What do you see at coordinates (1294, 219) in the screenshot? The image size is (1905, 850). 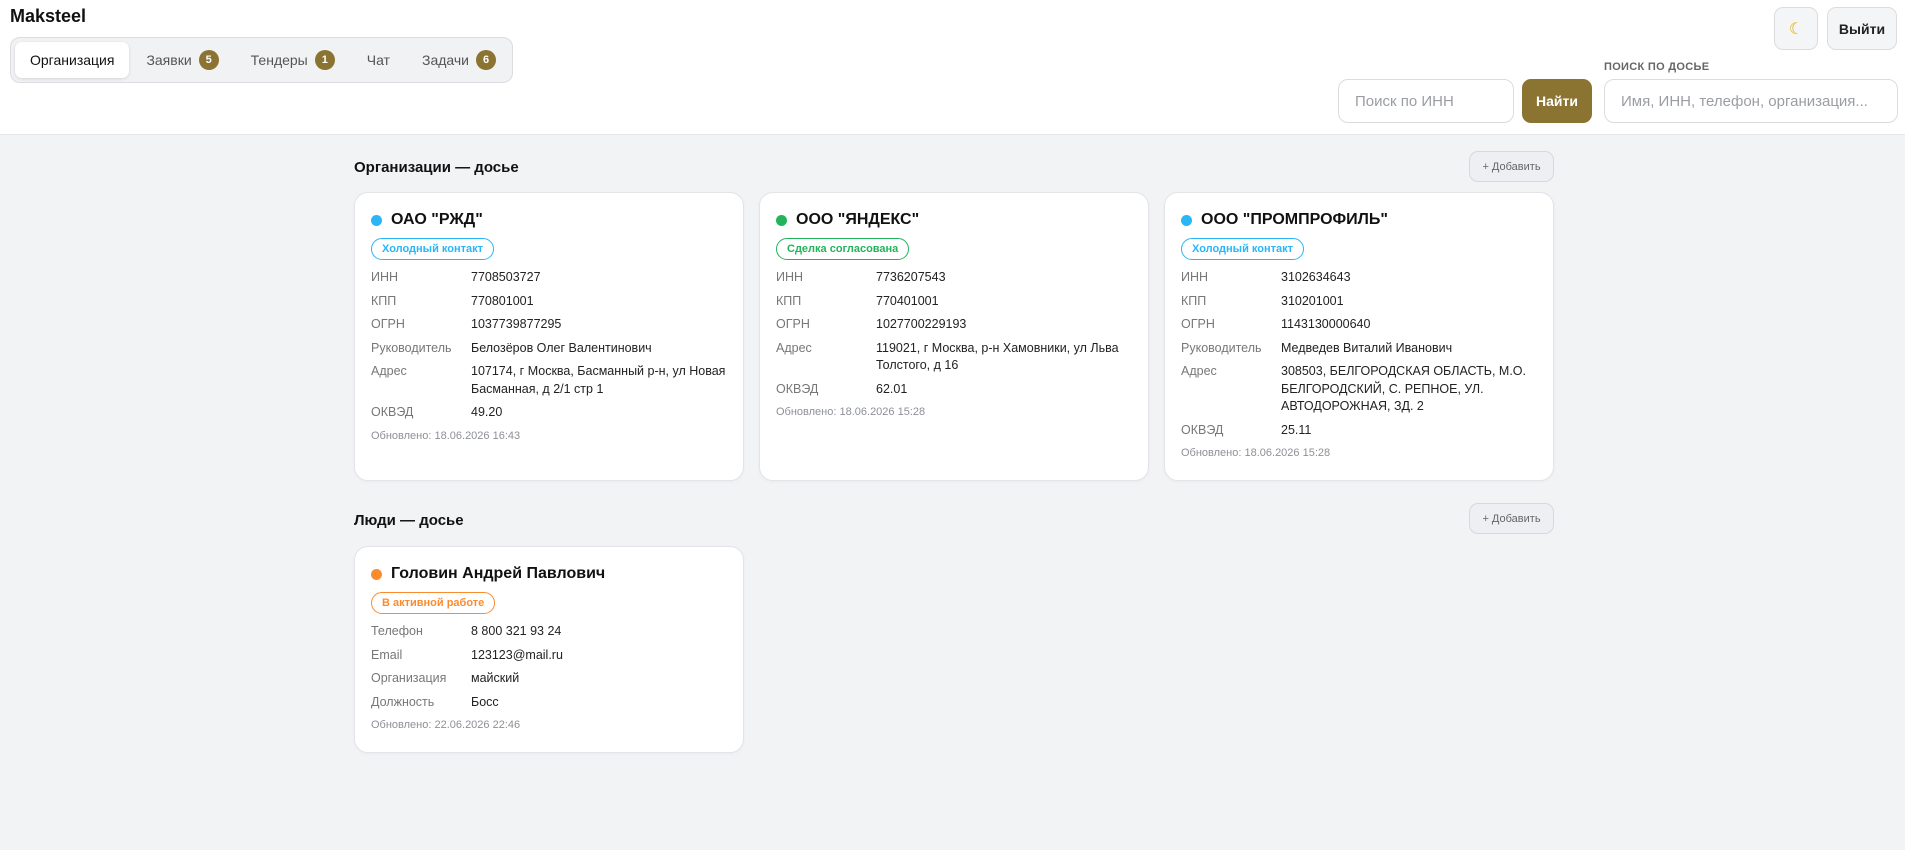 I see `card-title: ООО "ПРОМПРОФИЛЬ"` at bounding box center [1294, 219].